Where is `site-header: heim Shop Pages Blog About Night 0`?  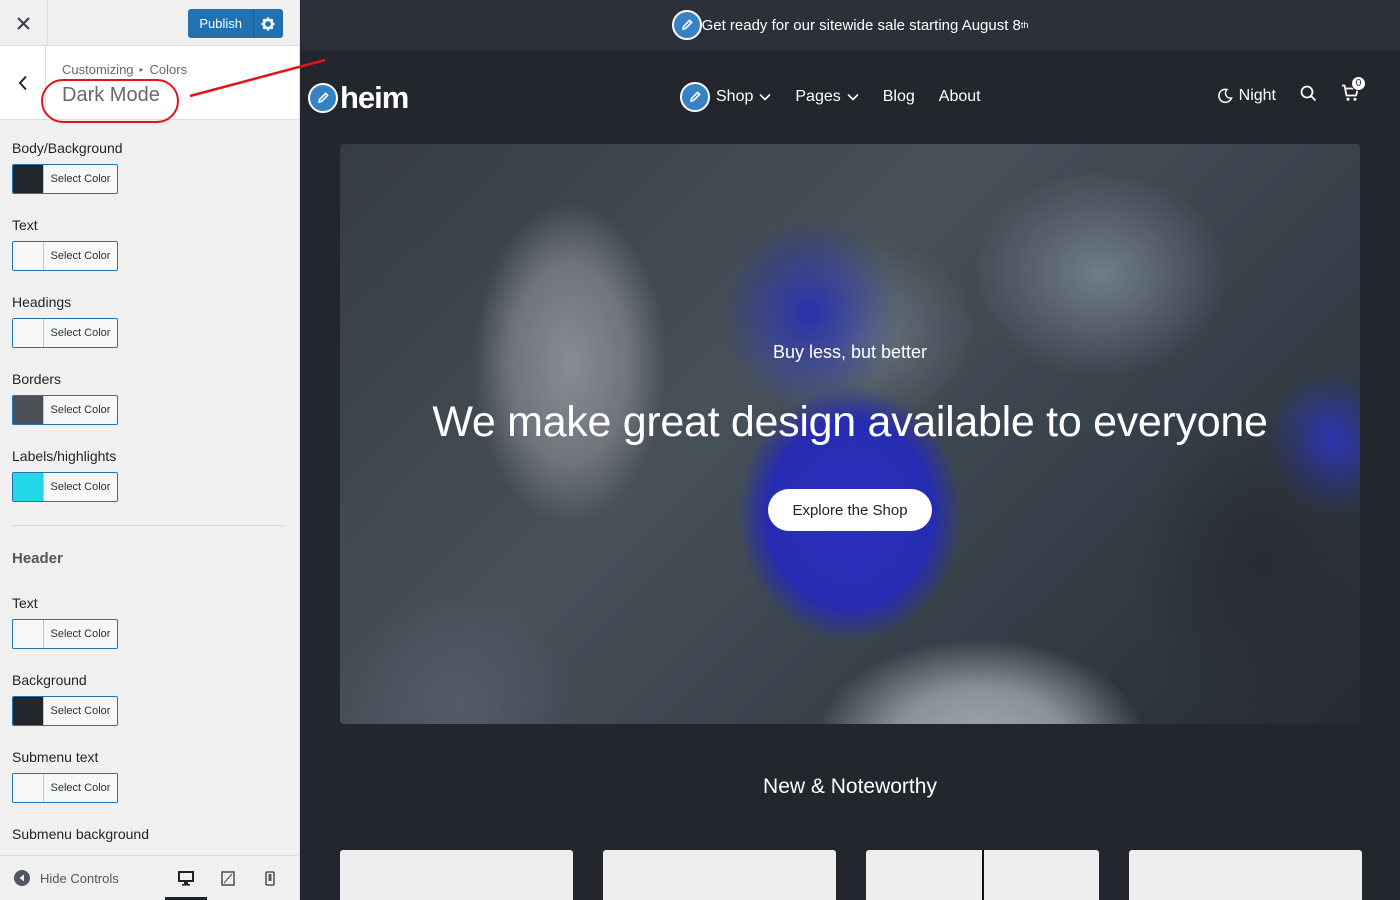
site-header: heim Shop Pages Blog About Night 0 is located at coordinates (850, 97).